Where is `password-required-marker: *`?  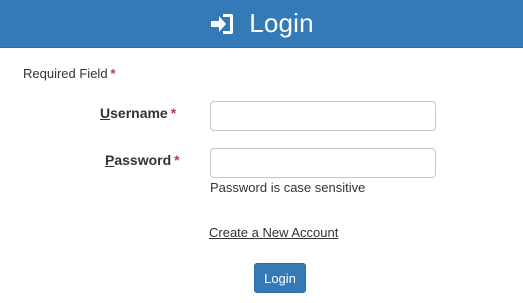
password-required-marker: * is located at coordinates (177, 160).